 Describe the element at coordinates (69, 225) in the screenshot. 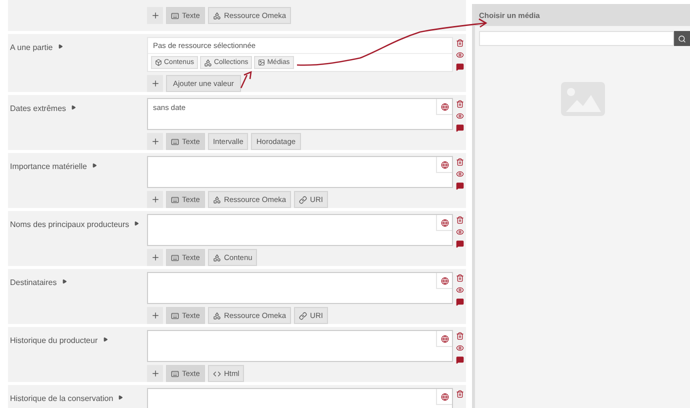

I see `property-label: Noms des principaux producteurs` at that location.